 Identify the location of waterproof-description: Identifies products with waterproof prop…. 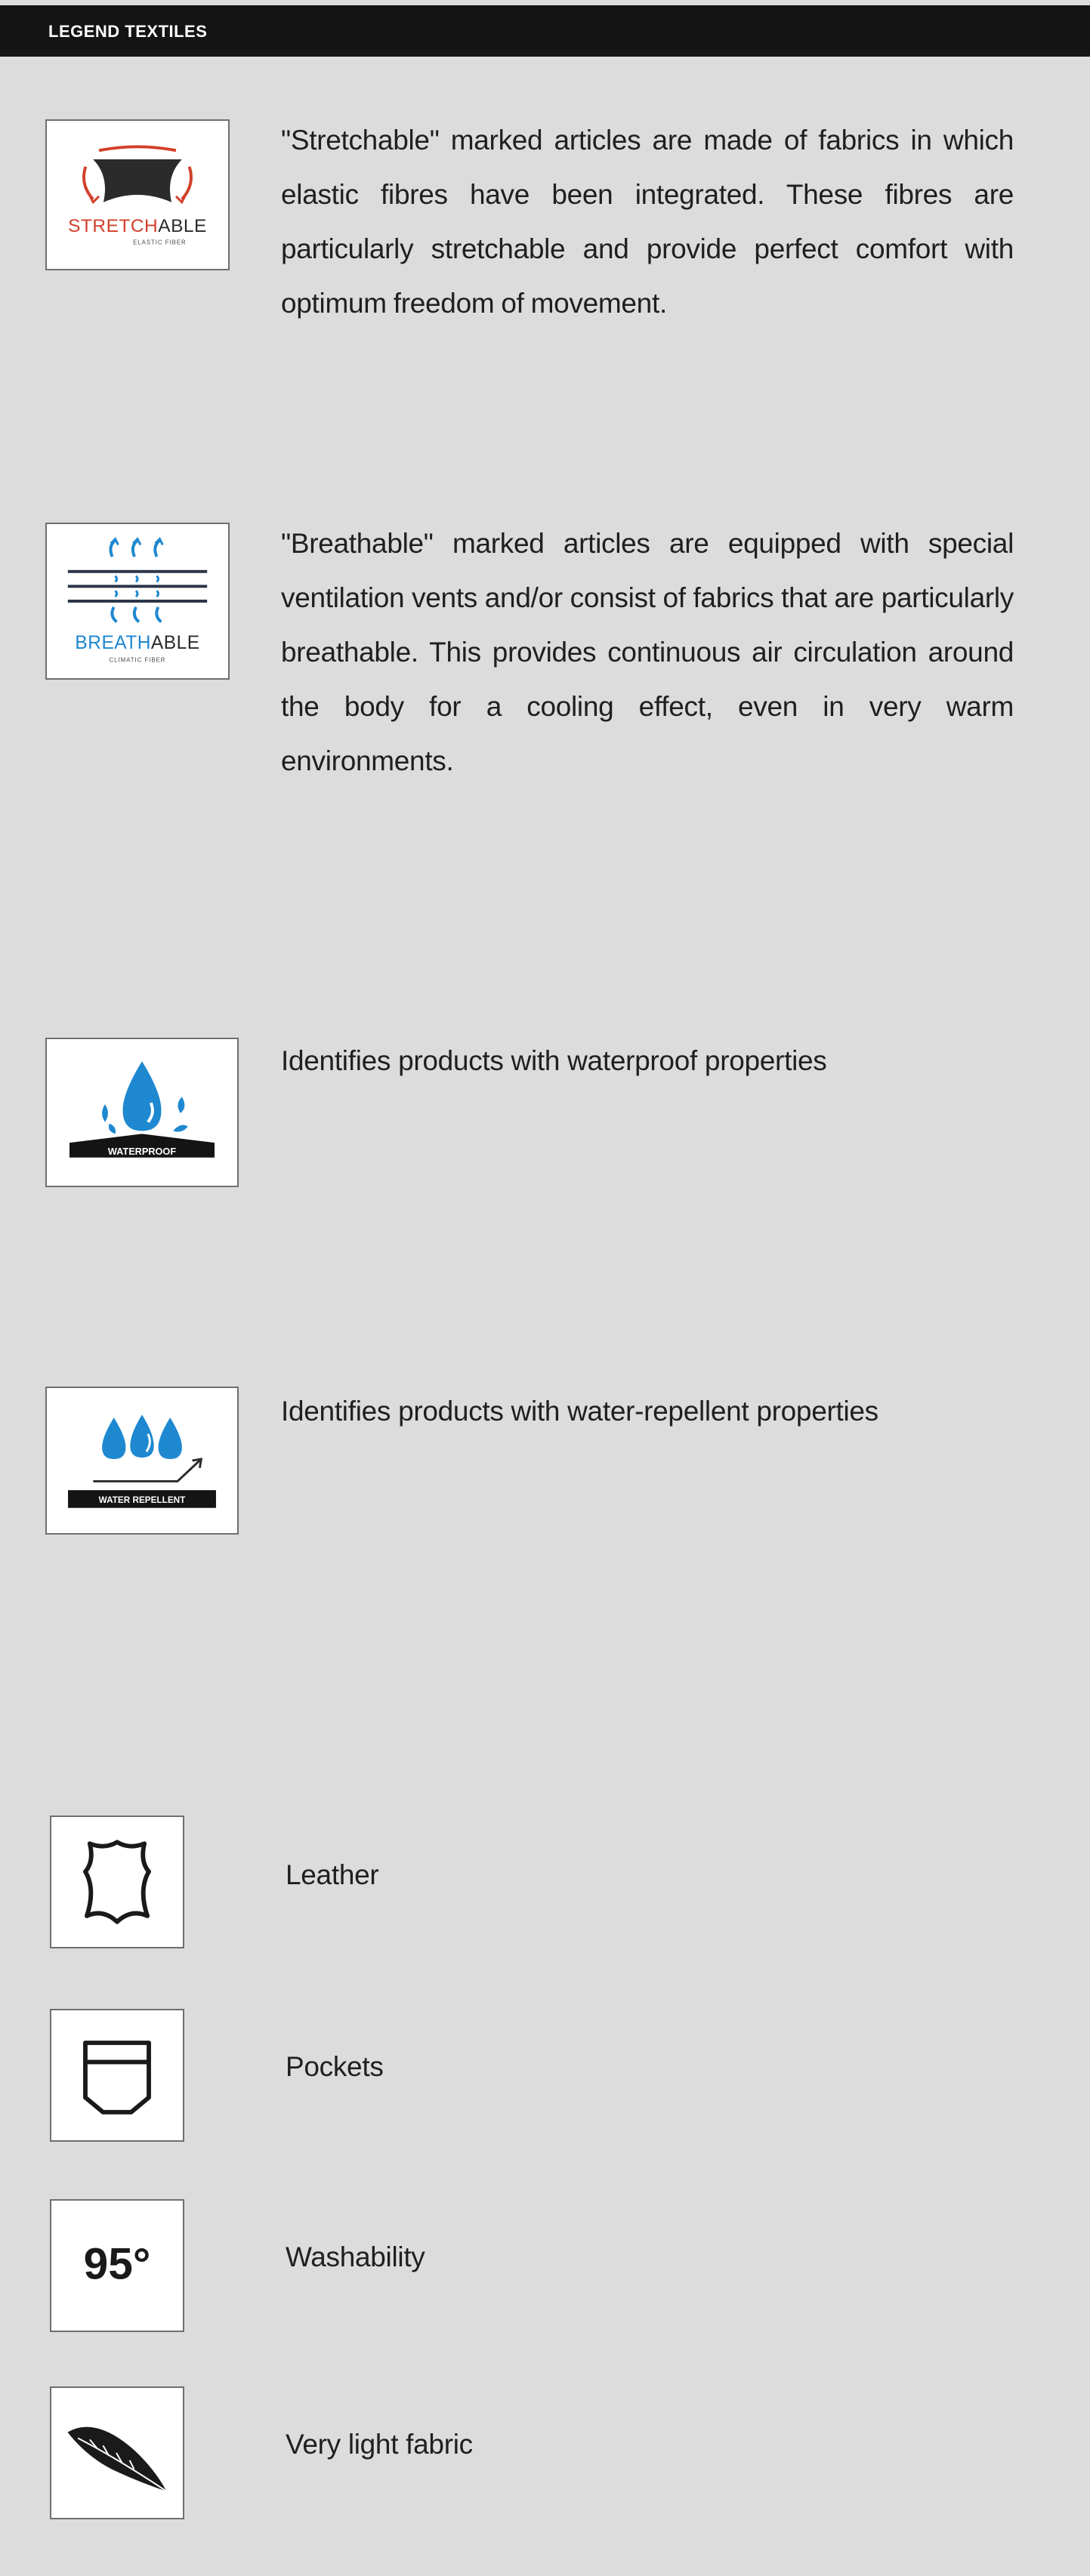
(554, 1060).